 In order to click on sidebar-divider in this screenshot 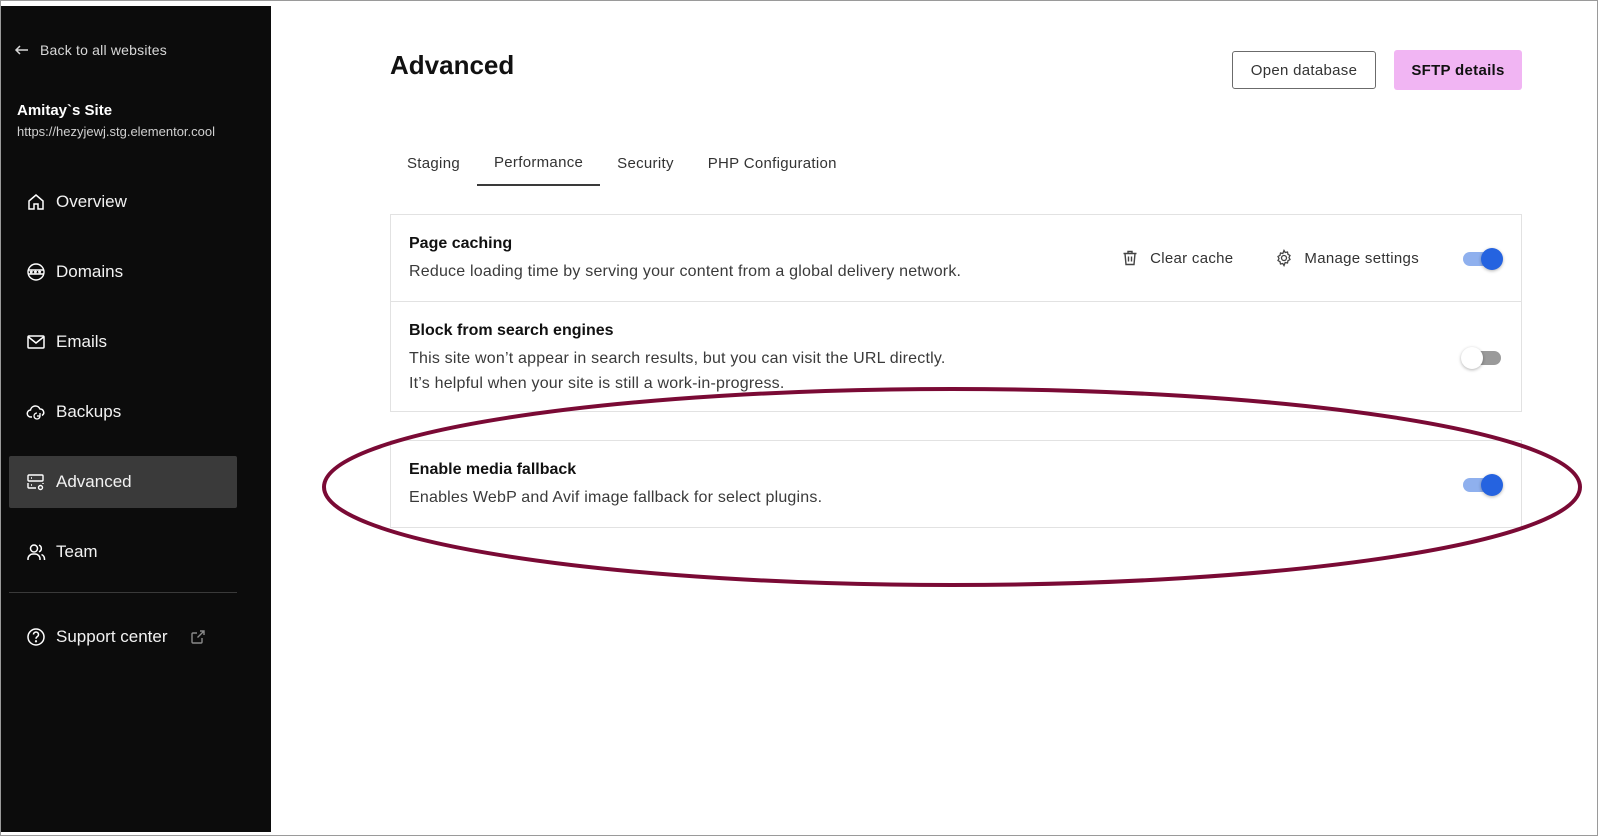, I will do `click(123, 592)`.